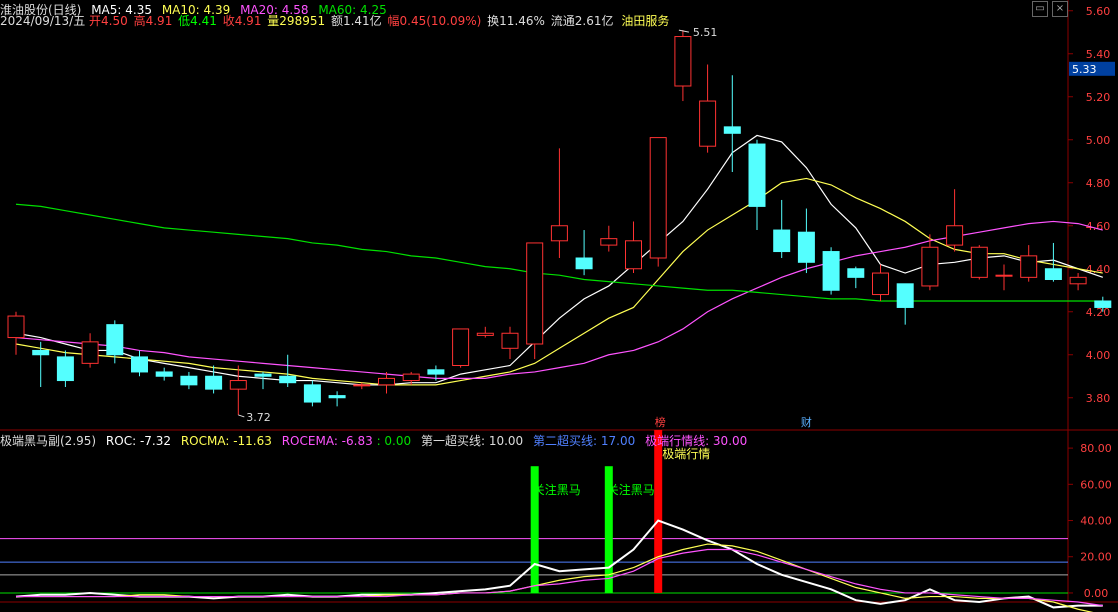 Image resolution: width=1118 pixels, height=612 pixels. I want to click on indicator-axis-label: 0.00, so click(1096, 593).